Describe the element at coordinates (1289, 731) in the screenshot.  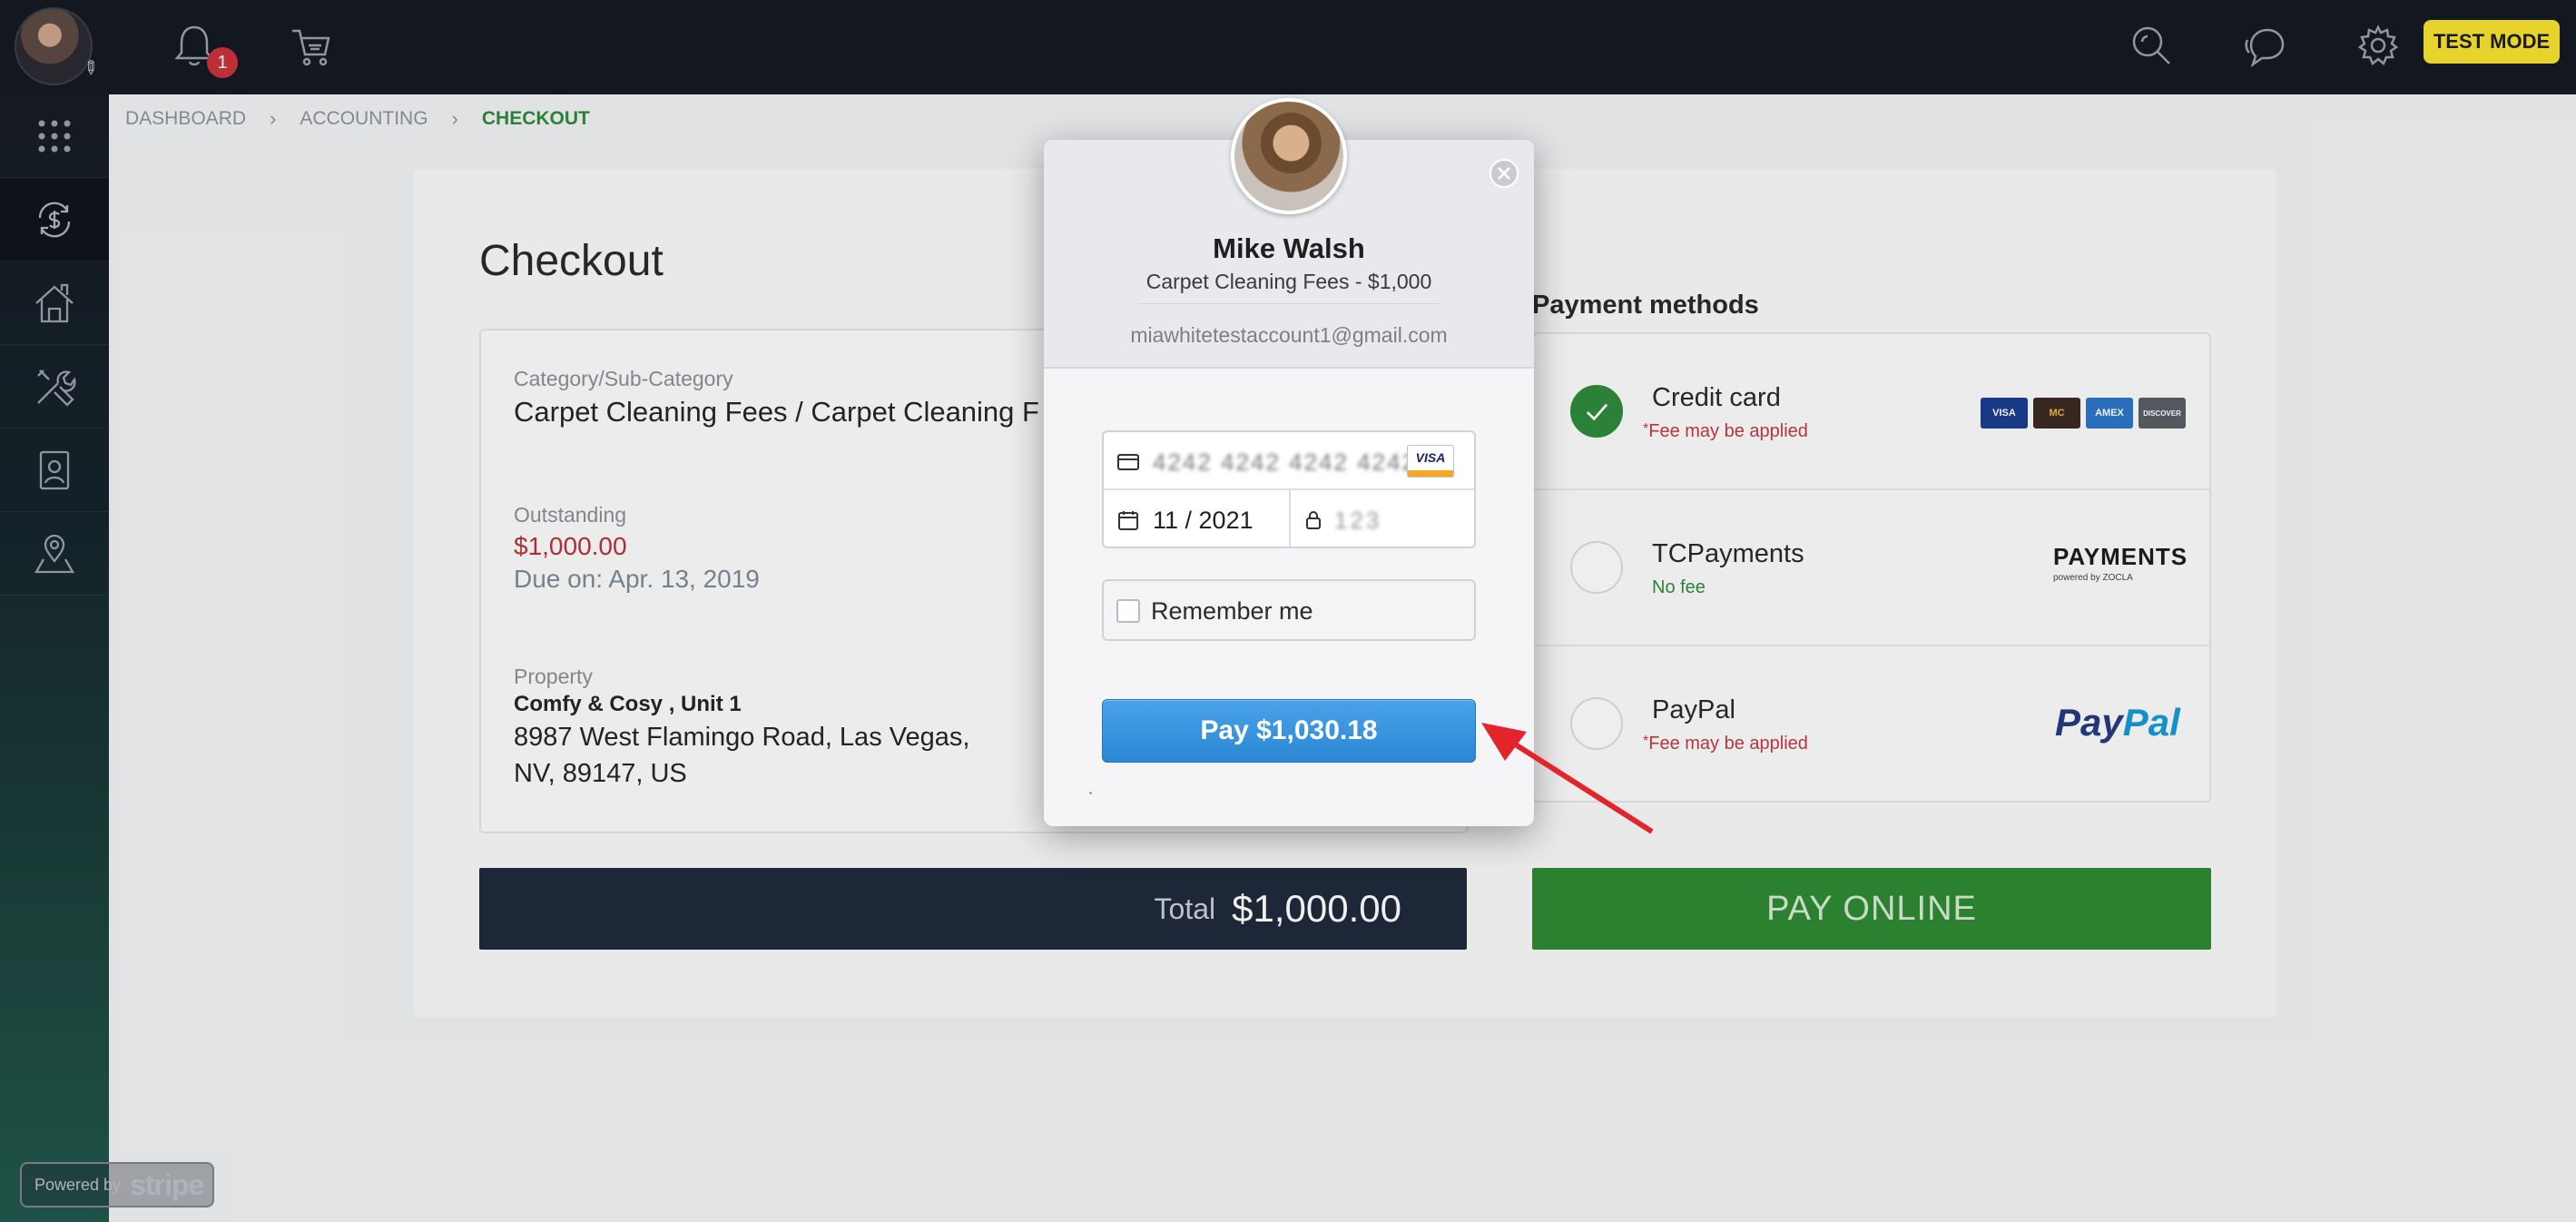
I see `pay-button: Pay $1,030.18` at that location.